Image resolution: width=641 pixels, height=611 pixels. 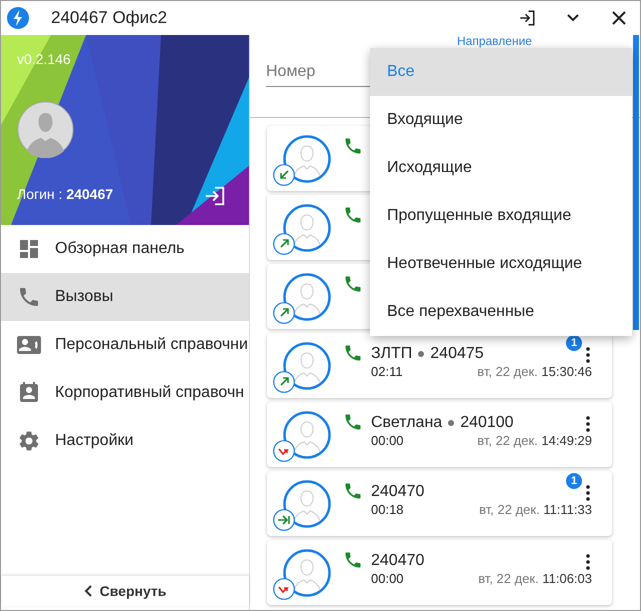 What do you see at coordinates (501, 264) in the screenshot?
I see `menu-item: Неотвеченные исходящие` at bounding box center [501, 264].